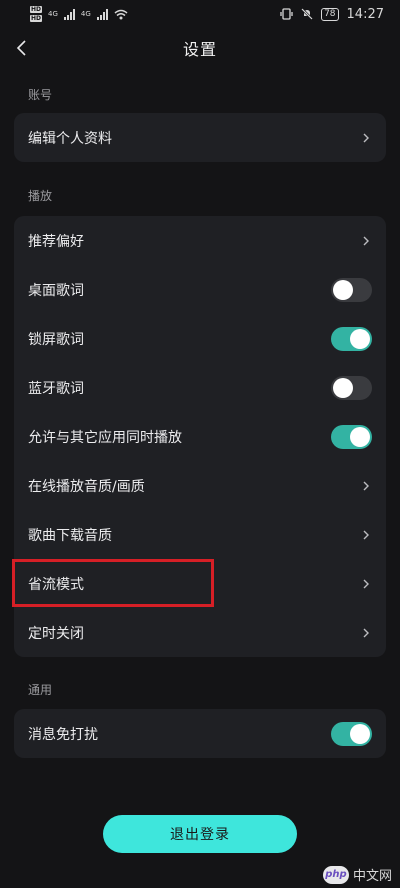 The width and height of the screenshot is (400, 888). Describe the element at coordinates (86, 486) in the screenshot. I see `row-label: 在线播放音质/画质` at that location.